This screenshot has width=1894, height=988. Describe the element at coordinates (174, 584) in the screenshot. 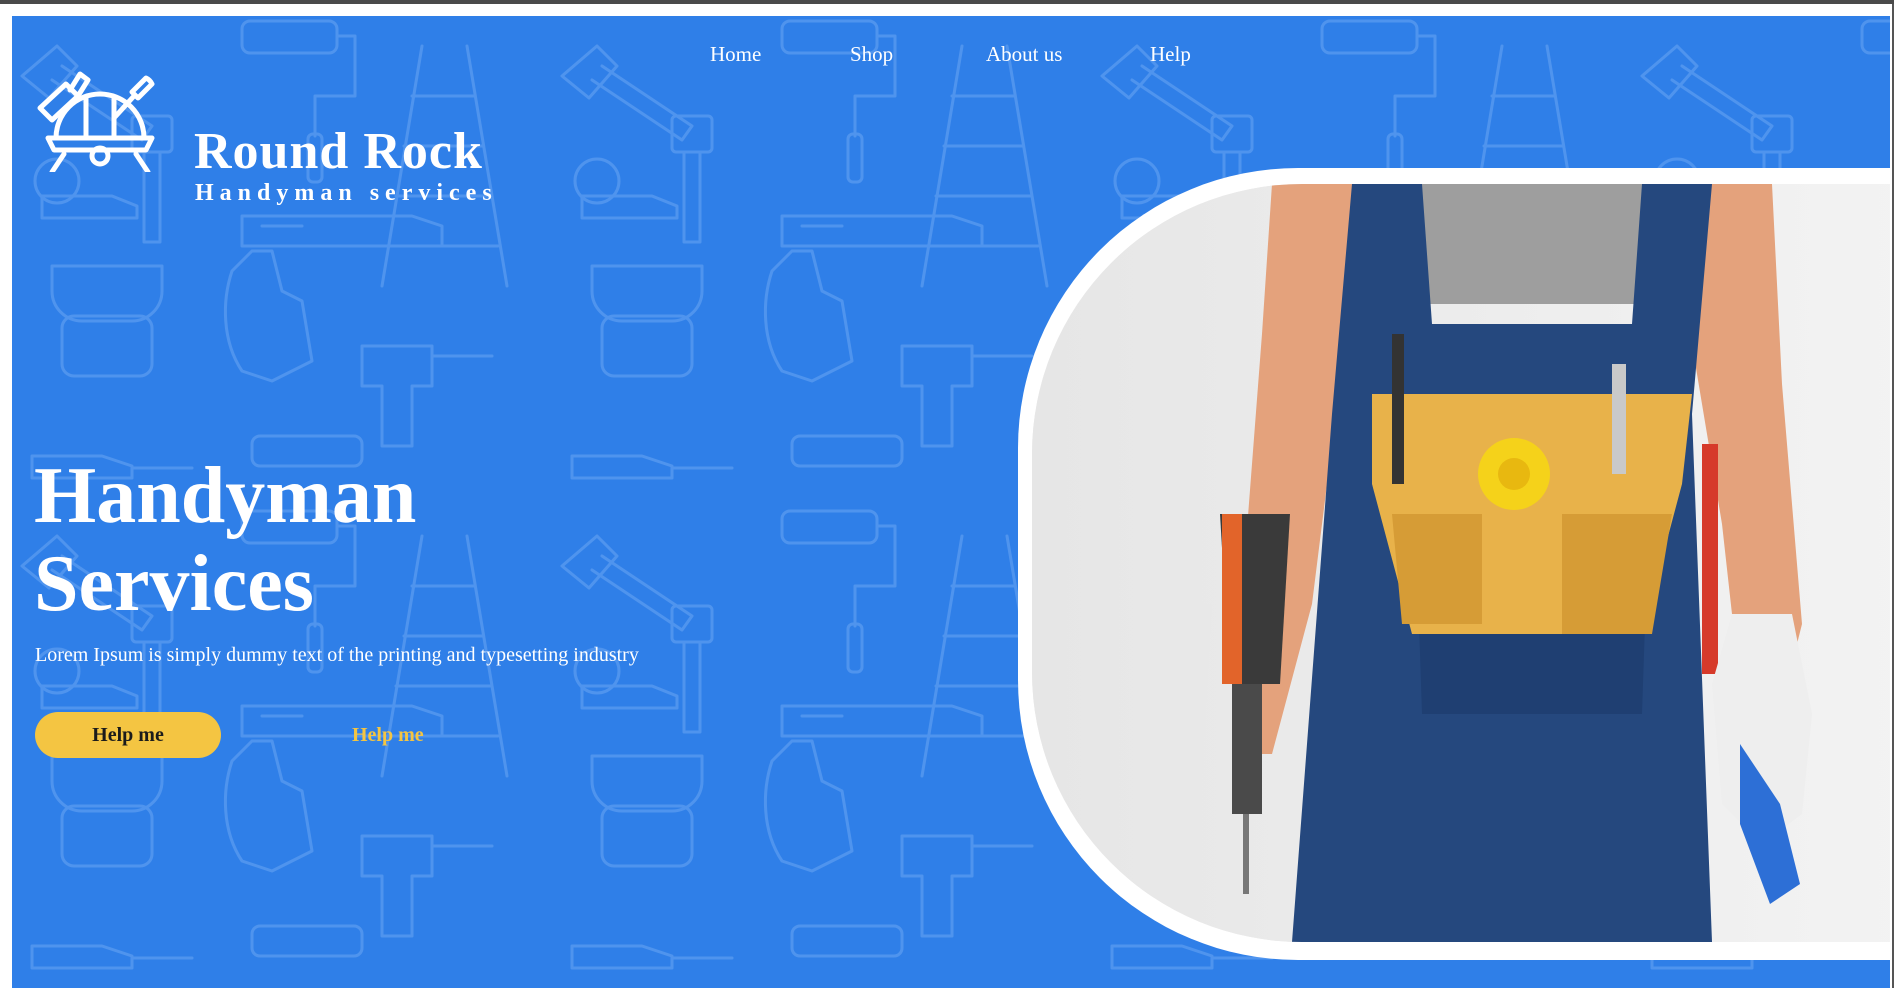

I see `headline-line-2: Services` at that location.